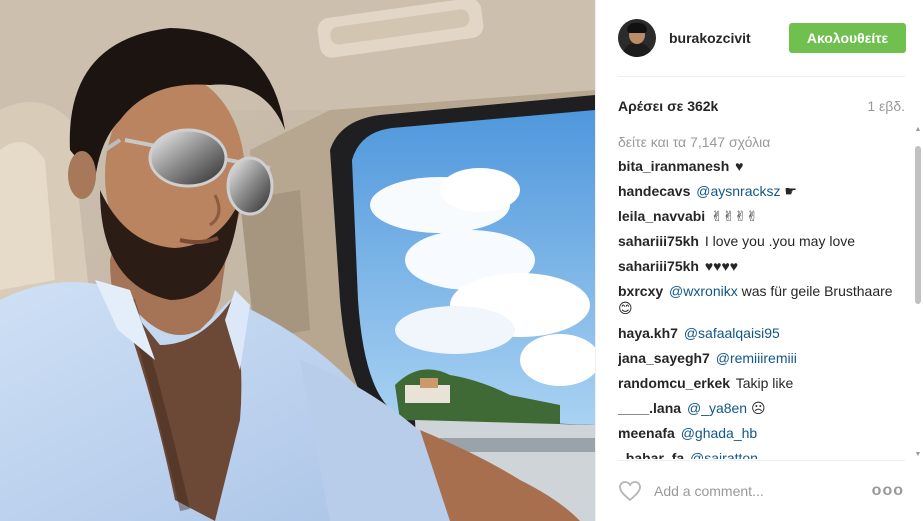 Image resolution: width=923 pixels, height=521 pixels. What do you see at coordinates (646, 433) in the screenshot?
I see `comment-username: meenafa` at bounding box center [646, 433].